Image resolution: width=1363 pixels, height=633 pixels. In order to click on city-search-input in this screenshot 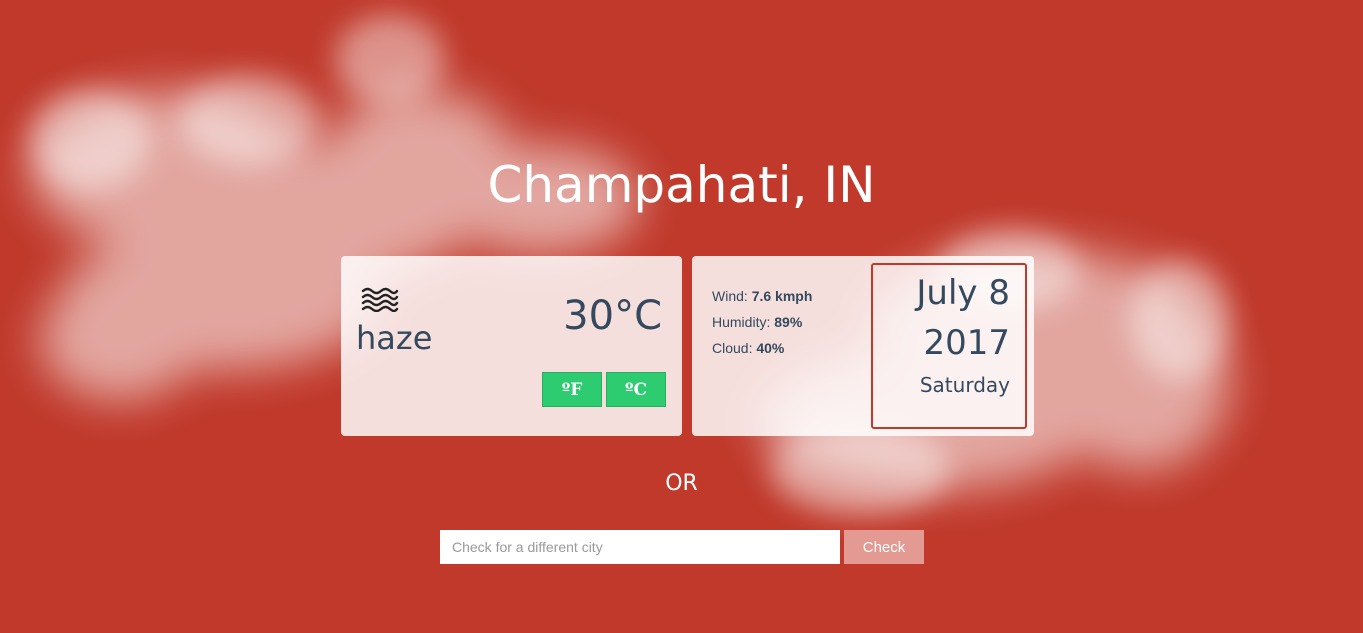, I will do `click(640, 547)`.